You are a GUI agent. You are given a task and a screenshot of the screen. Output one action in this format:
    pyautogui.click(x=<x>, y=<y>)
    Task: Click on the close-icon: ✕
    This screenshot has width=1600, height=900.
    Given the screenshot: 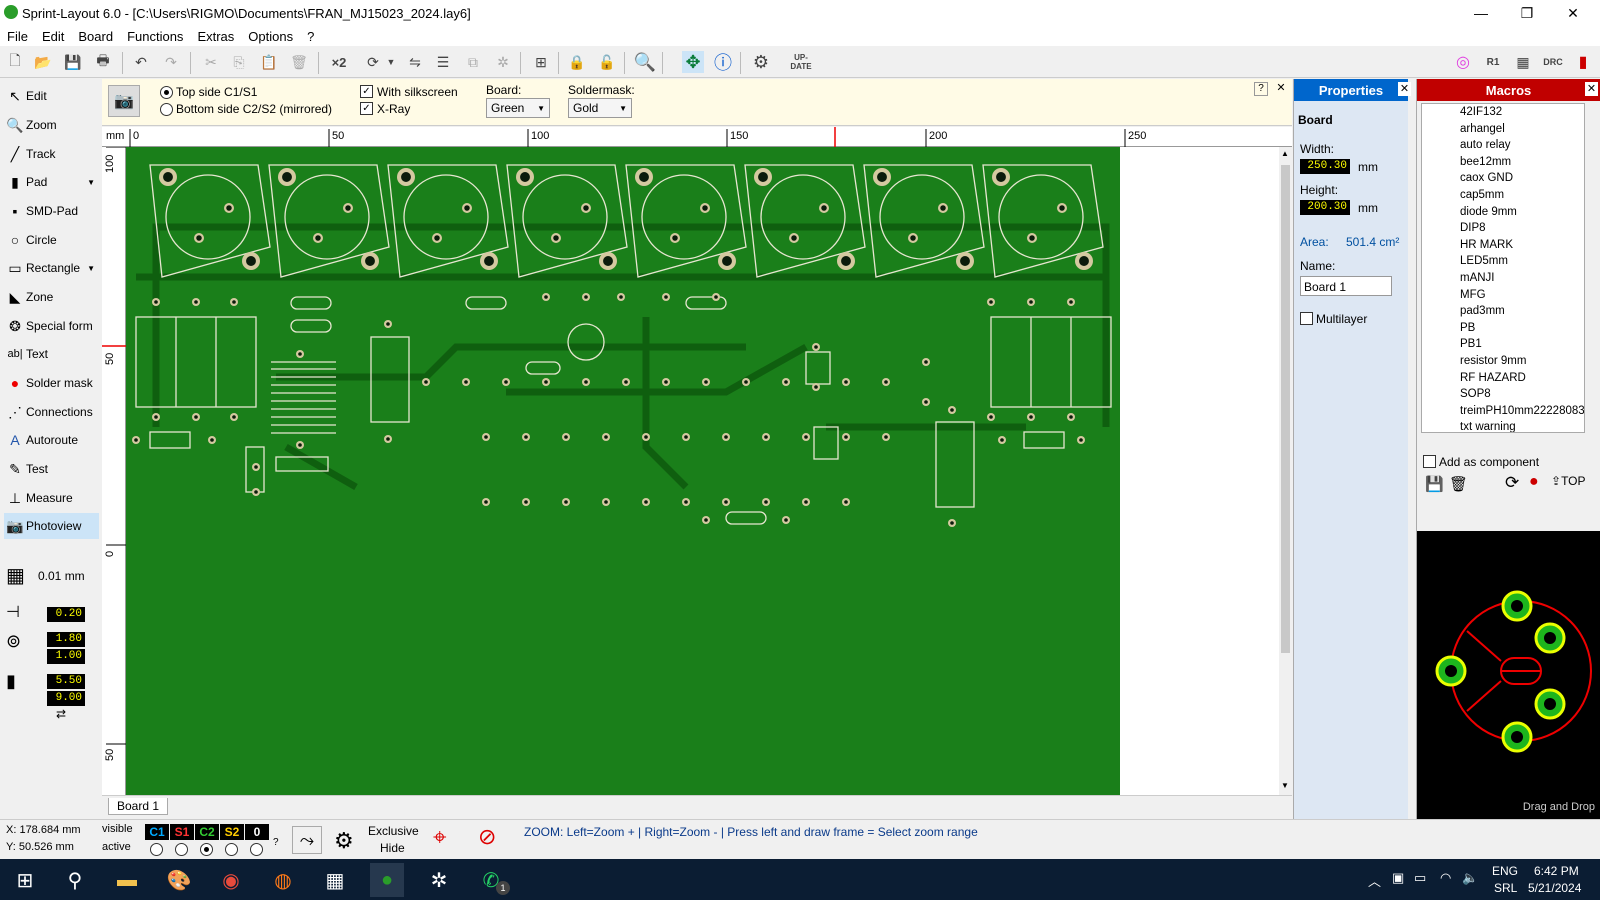 What is the action you would take?
    pyautogui.click(x=1404, y=89)
    